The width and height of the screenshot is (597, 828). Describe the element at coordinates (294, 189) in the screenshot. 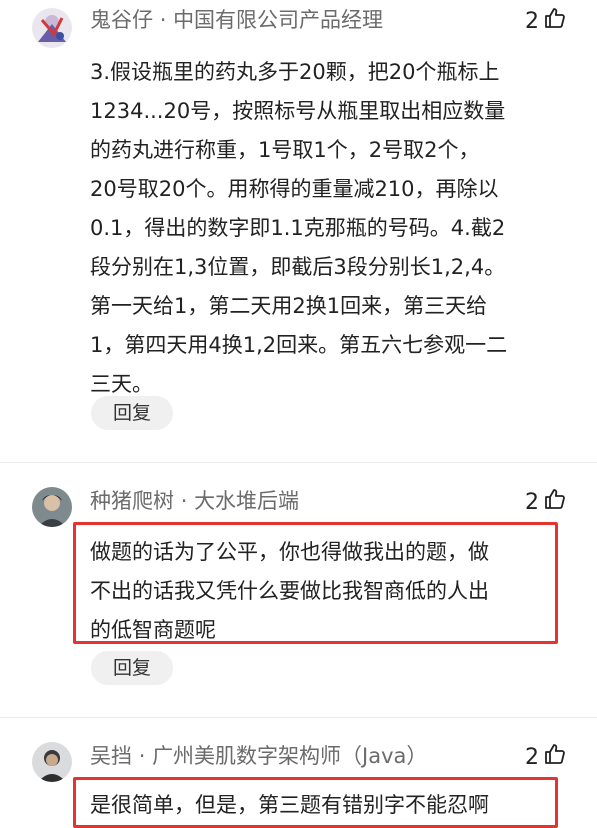

I see `comment-line: 20号取20个。用称得的重量减210，再除以` at that location.